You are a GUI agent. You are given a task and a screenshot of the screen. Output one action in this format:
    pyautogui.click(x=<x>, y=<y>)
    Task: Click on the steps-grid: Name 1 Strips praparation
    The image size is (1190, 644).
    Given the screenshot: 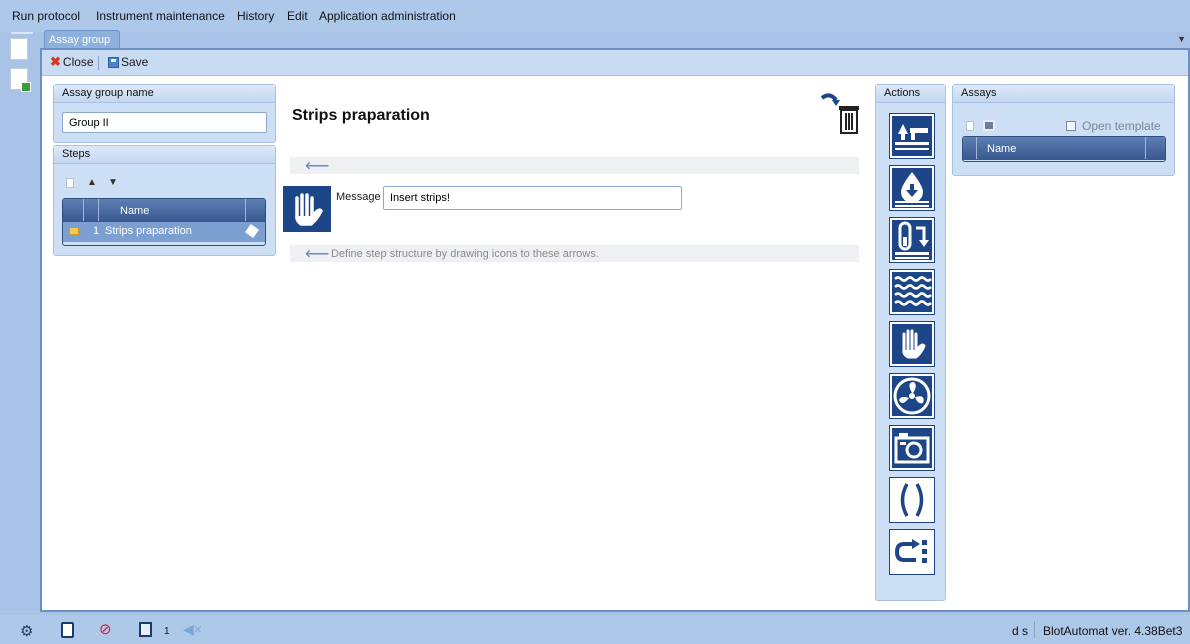 What is the action you would take?
    pyautogui.click(x=164, y=222)
    